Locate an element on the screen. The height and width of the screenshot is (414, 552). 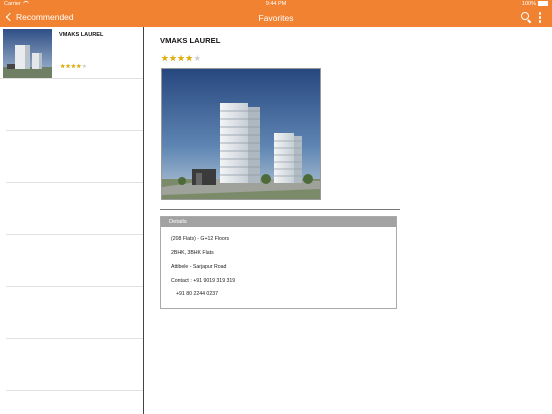
nav-bar: Recommended Favorites is located at coordinates (276, 18).